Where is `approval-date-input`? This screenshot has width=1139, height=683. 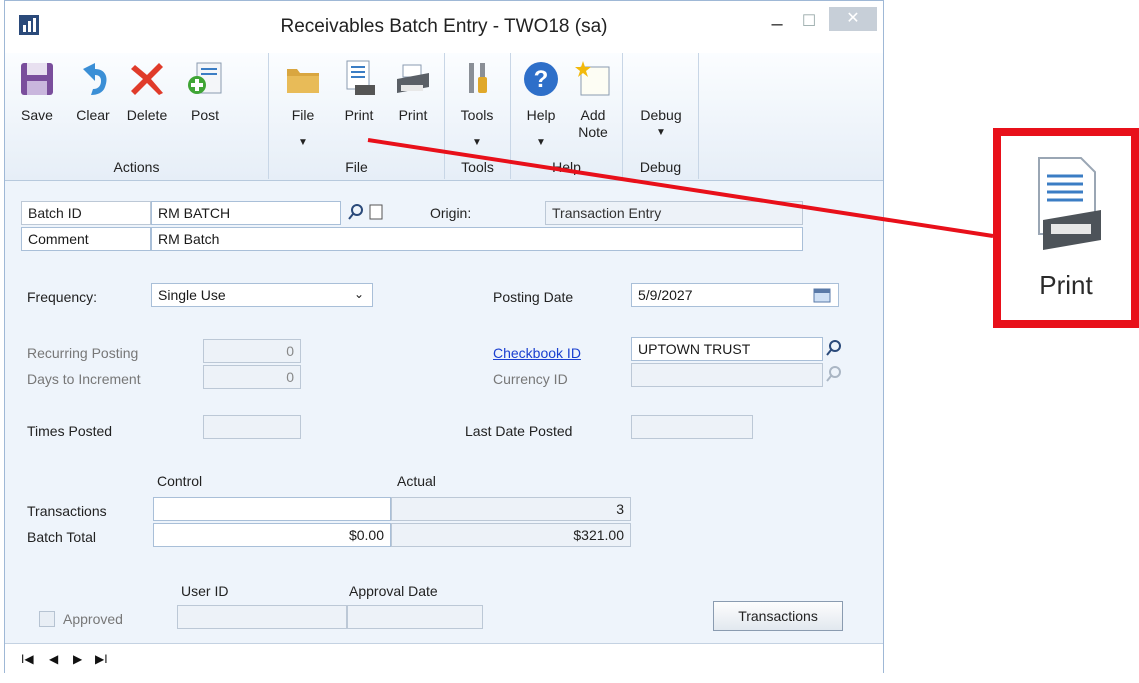 approval-date-input is located at coordinates (415, 617).